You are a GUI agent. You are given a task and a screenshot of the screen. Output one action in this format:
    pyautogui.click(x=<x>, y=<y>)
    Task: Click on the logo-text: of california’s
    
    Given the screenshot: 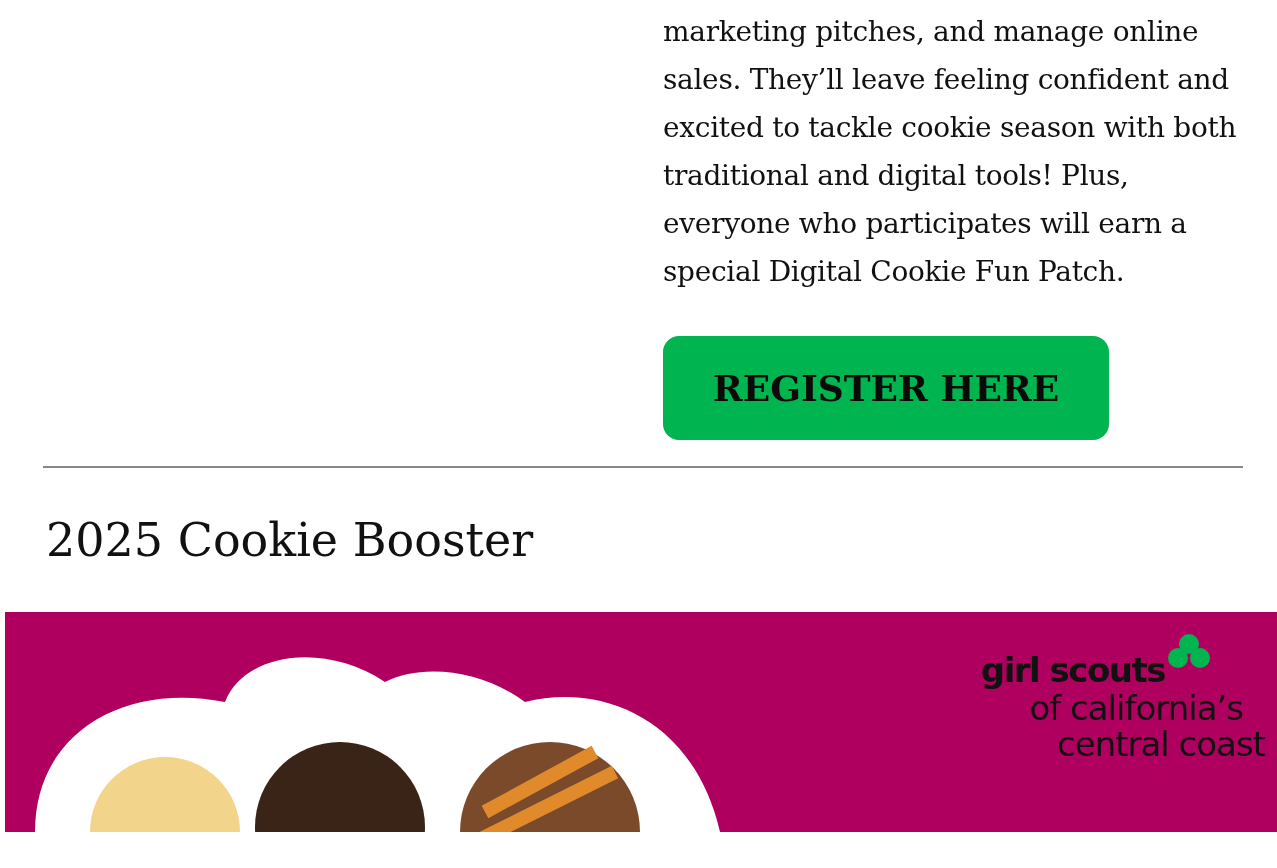 What is the action you would take?
    pyautogui.click(x=1136, y=708)
    